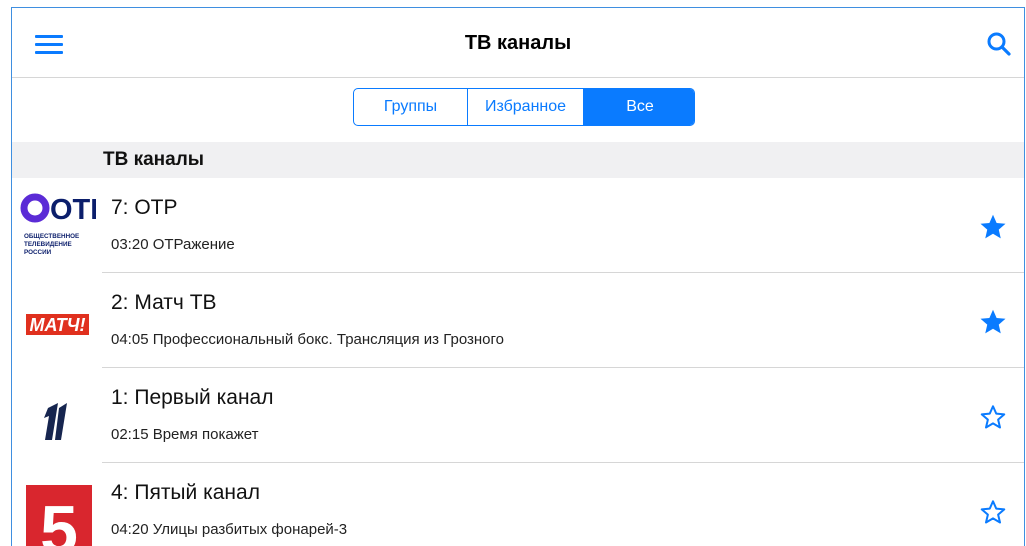 The width and height of the screenshot is (1026, 546). I want to click on match-tv-logo-text: МАТЧ!, so click(58, 325).